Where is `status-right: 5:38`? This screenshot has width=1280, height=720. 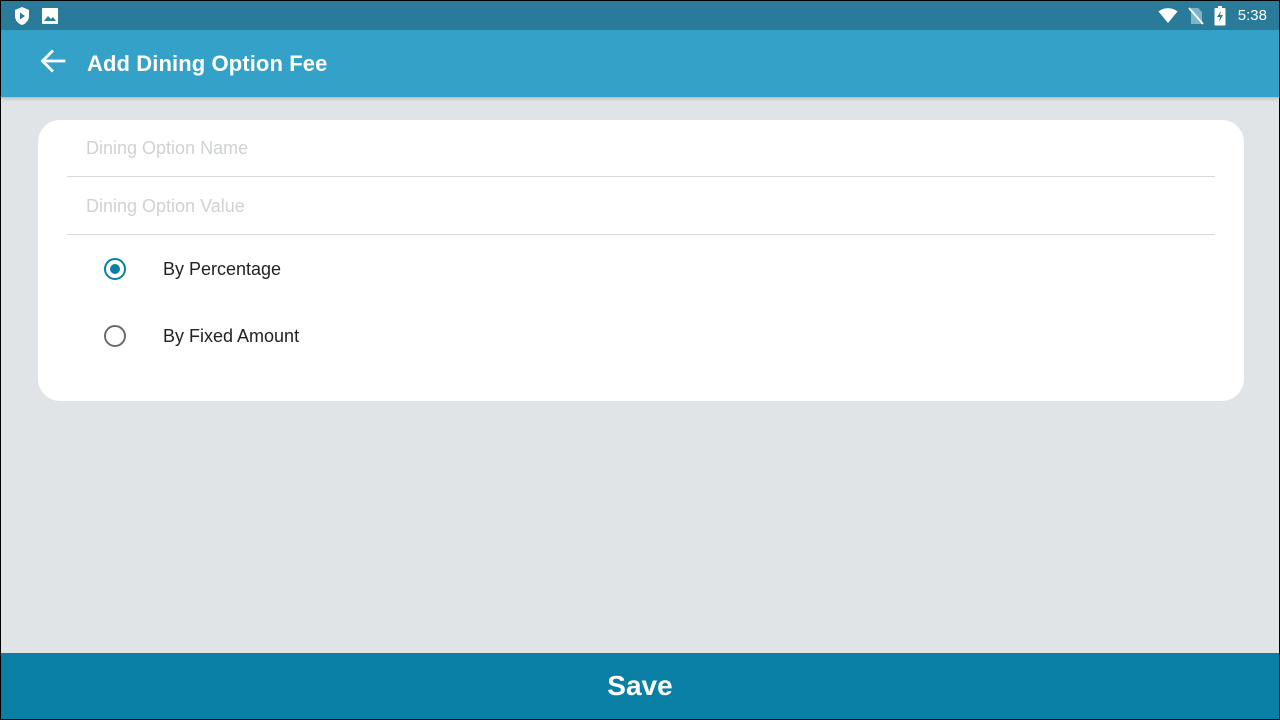 status-right: 5:38 is located at coordinates (1212, 15).